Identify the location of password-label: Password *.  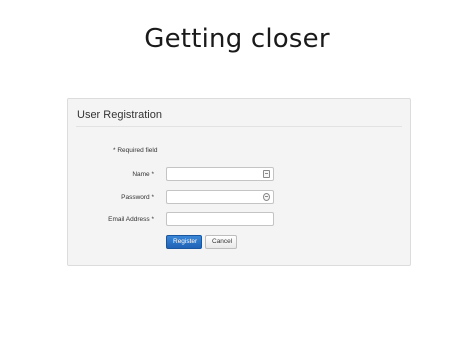
(137, 197).